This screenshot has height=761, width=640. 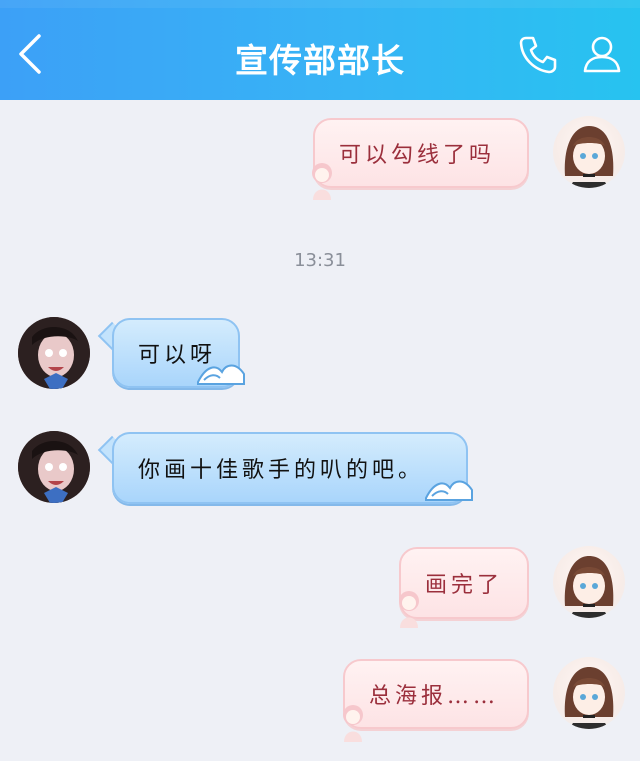 I want to click on message-text: 你画十佳歌手的叭的吧。, so click(x=281, y=470).